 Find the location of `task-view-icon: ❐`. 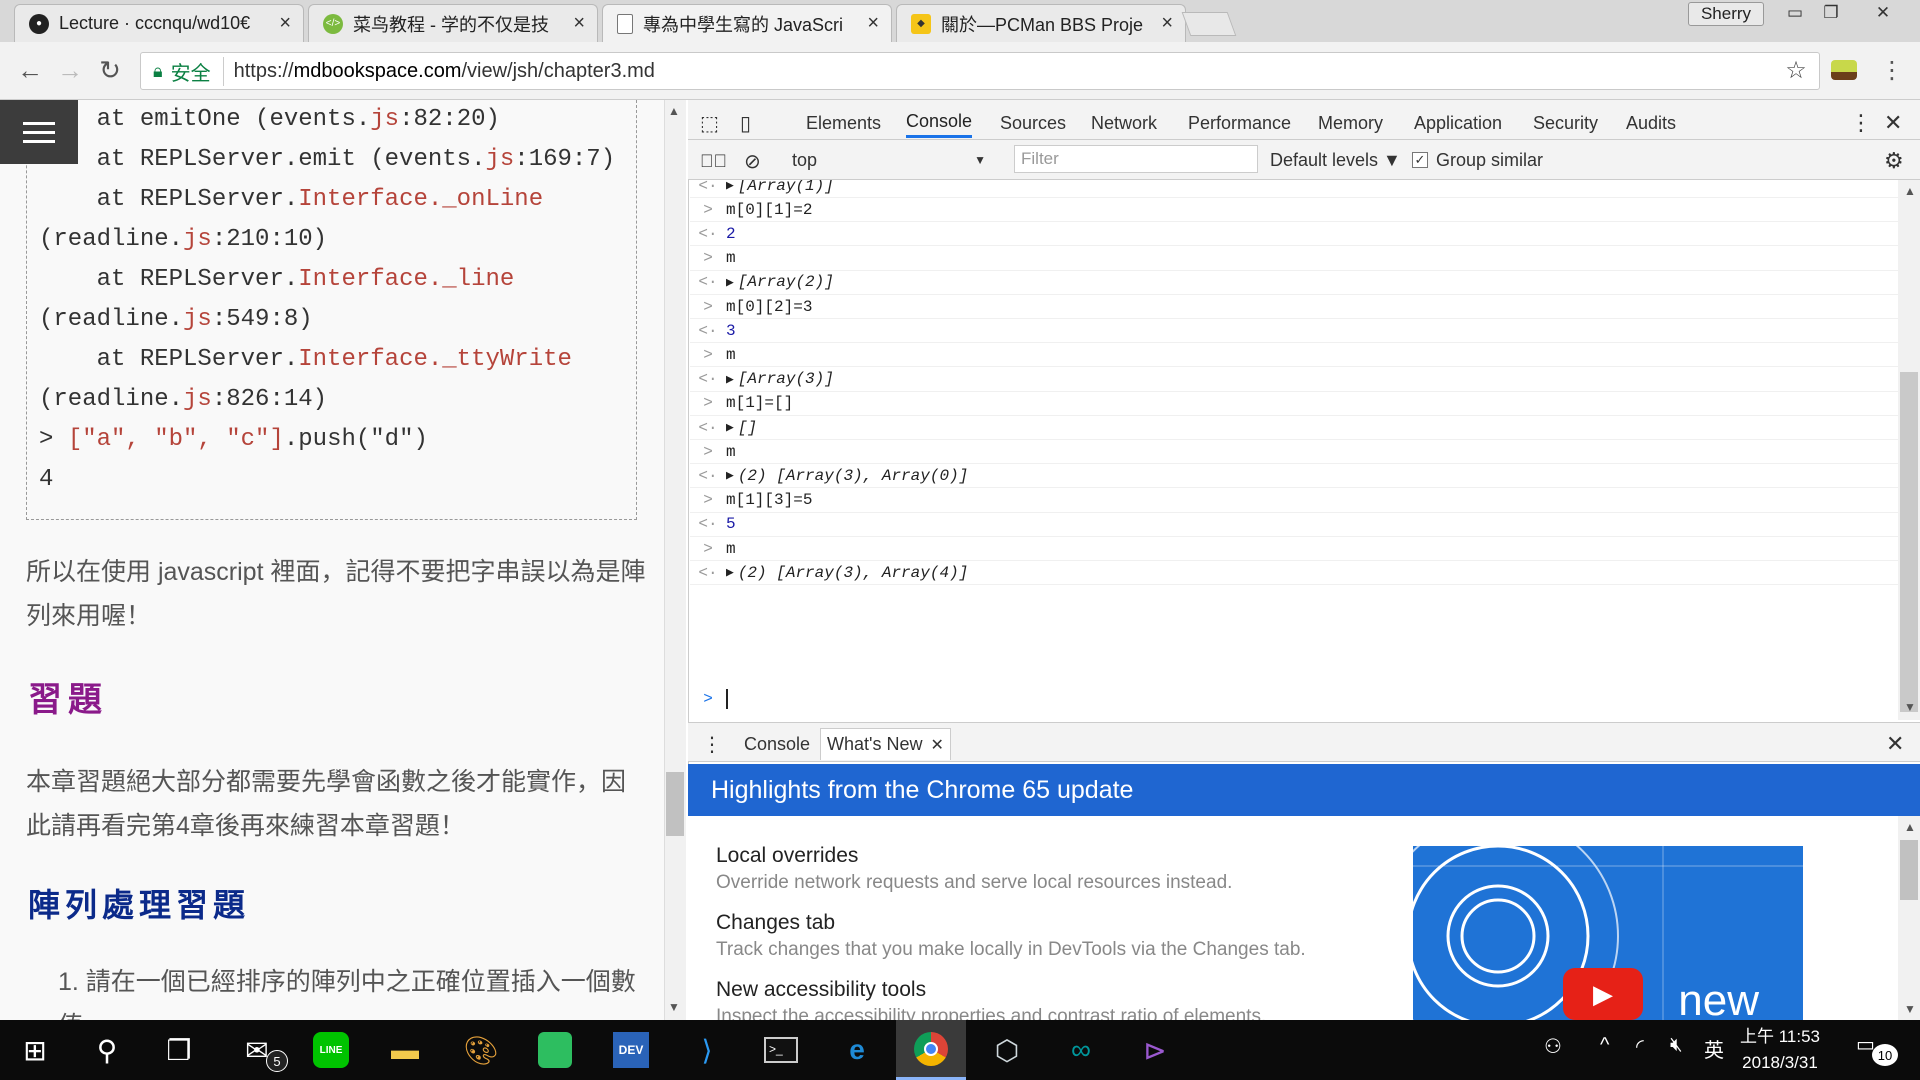

task-view-icon: ❐ is located at coordinates (179, 1050).